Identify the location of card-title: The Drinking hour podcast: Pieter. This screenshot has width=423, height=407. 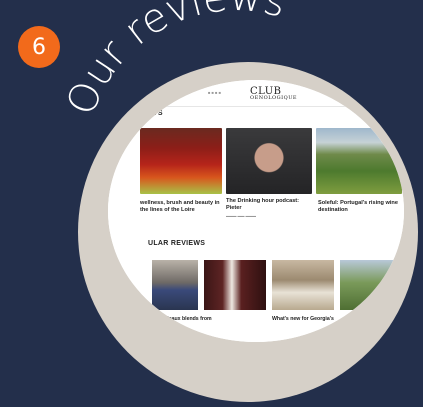
(269, 205).